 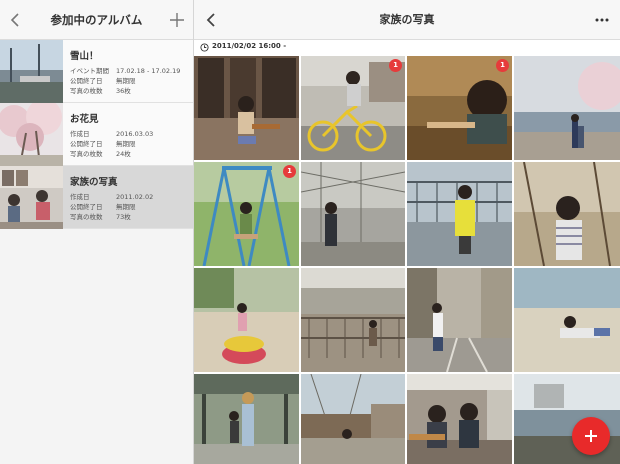 I want to click on date-section-header: 2011/02/02 16:00 -, so click(x=407, y=47).